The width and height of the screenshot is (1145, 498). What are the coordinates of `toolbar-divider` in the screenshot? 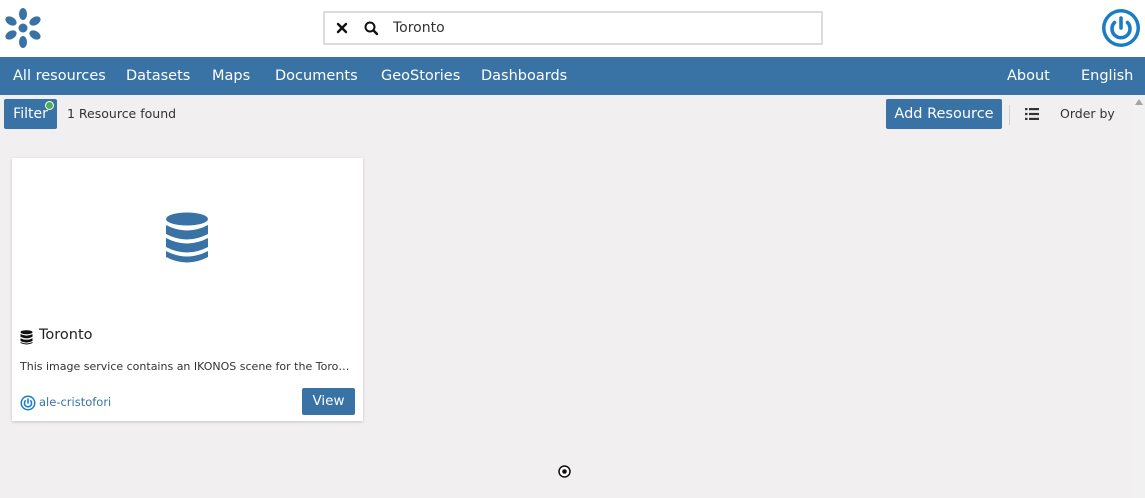 It's located at (1009, 115).